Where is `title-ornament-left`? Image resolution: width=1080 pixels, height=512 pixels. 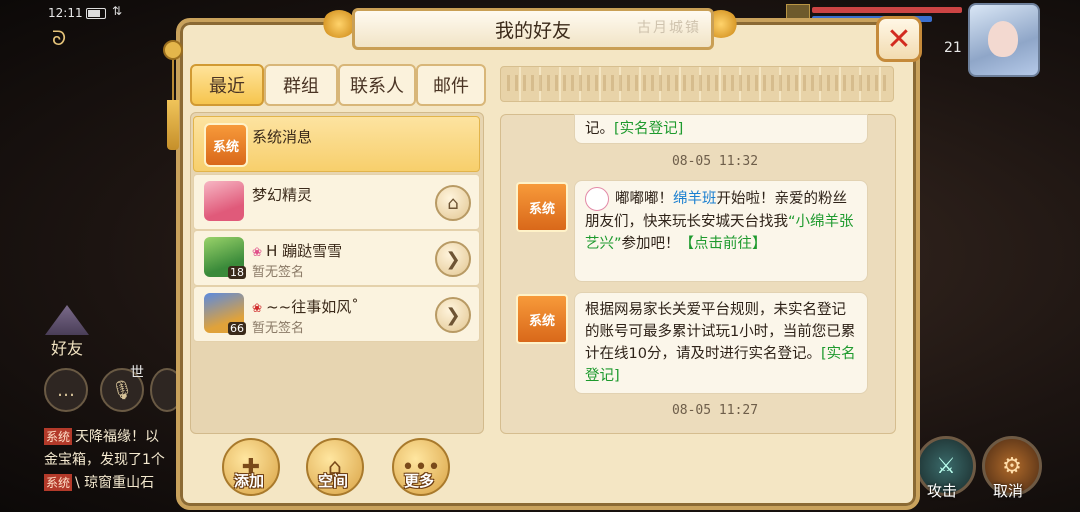
title-ornament-left is located at coordinates (339, 24).